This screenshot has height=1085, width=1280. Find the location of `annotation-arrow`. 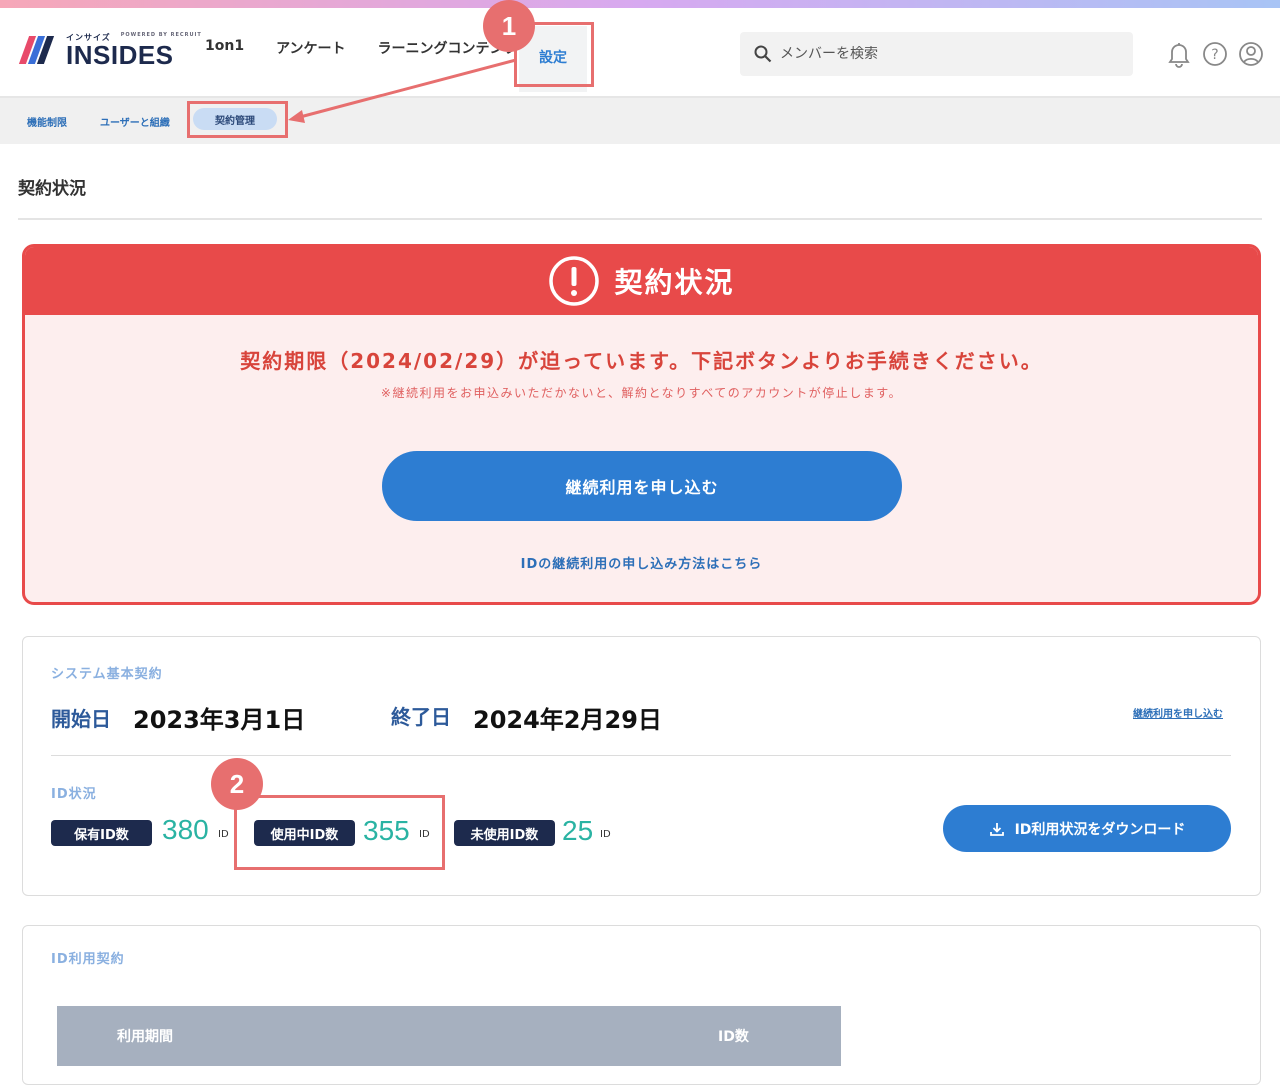

annotation-arrow is located at coordinates (402, 90).